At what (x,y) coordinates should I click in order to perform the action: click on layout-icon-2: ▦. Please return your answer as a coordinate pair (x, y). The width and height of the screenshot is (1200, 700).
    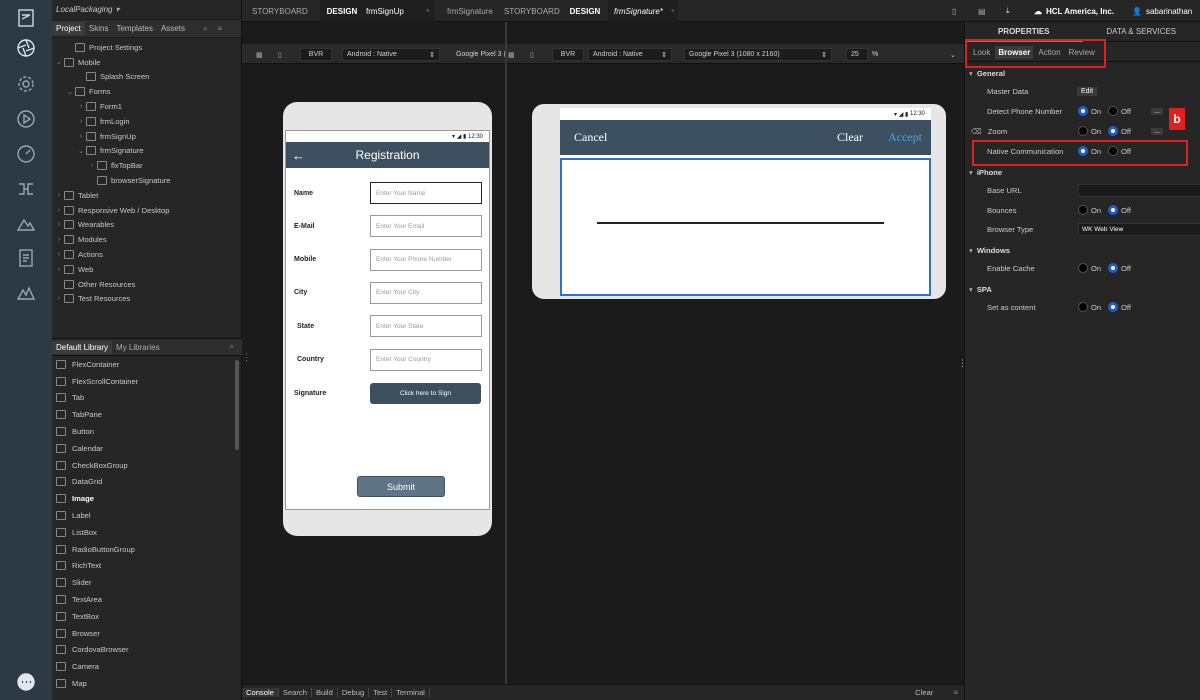
    Looking at the image, I should click on (511, 54).